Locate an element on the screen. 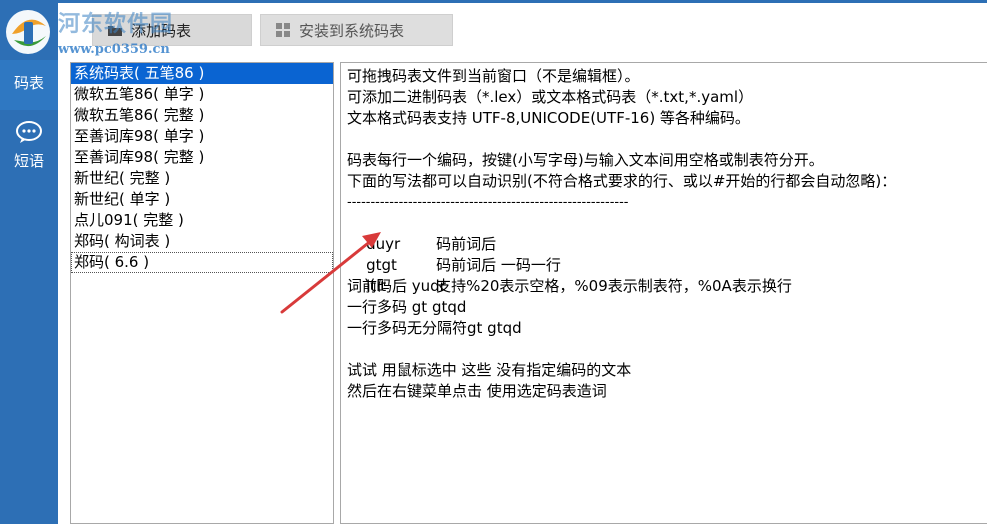 The image size is (987, 524). list-item: 至善词库98( 单字 ) is located at coordinates (202, 136).